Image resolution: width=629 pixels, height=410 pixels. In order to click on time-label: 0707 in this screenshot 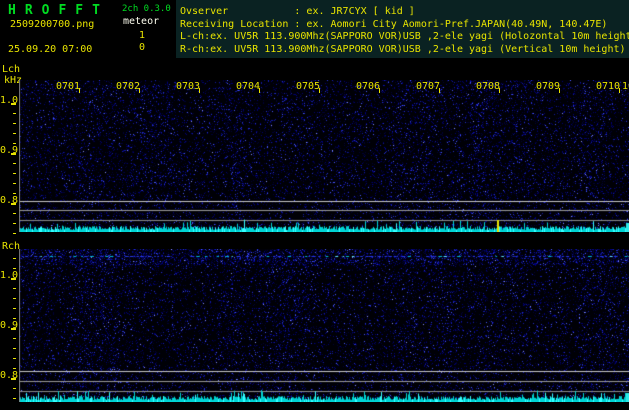, I will do `click(428, 86)`.